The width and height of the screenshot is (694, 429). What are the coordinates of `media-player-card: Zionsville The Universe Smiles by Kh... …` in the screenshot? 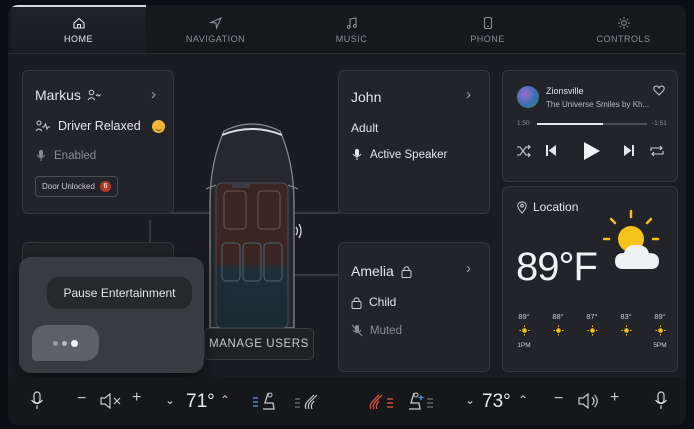 It's located at (590, 126).